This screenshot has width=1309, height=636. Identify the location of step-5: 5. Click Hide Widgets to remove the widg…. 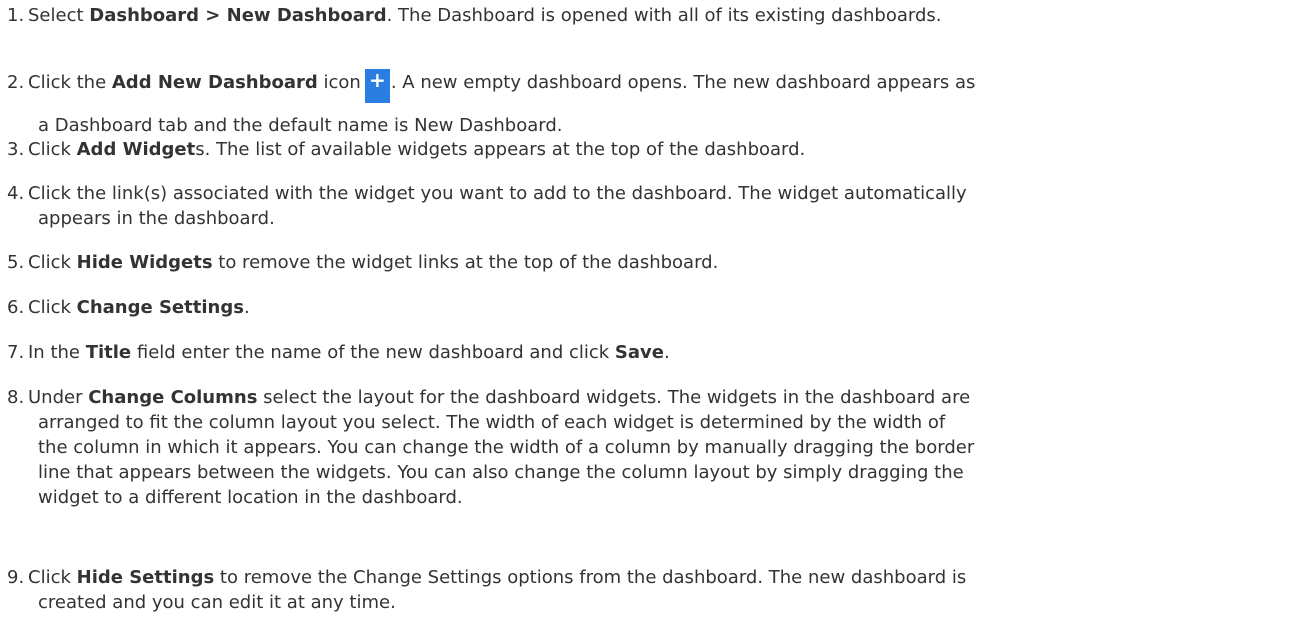
(650, 262).